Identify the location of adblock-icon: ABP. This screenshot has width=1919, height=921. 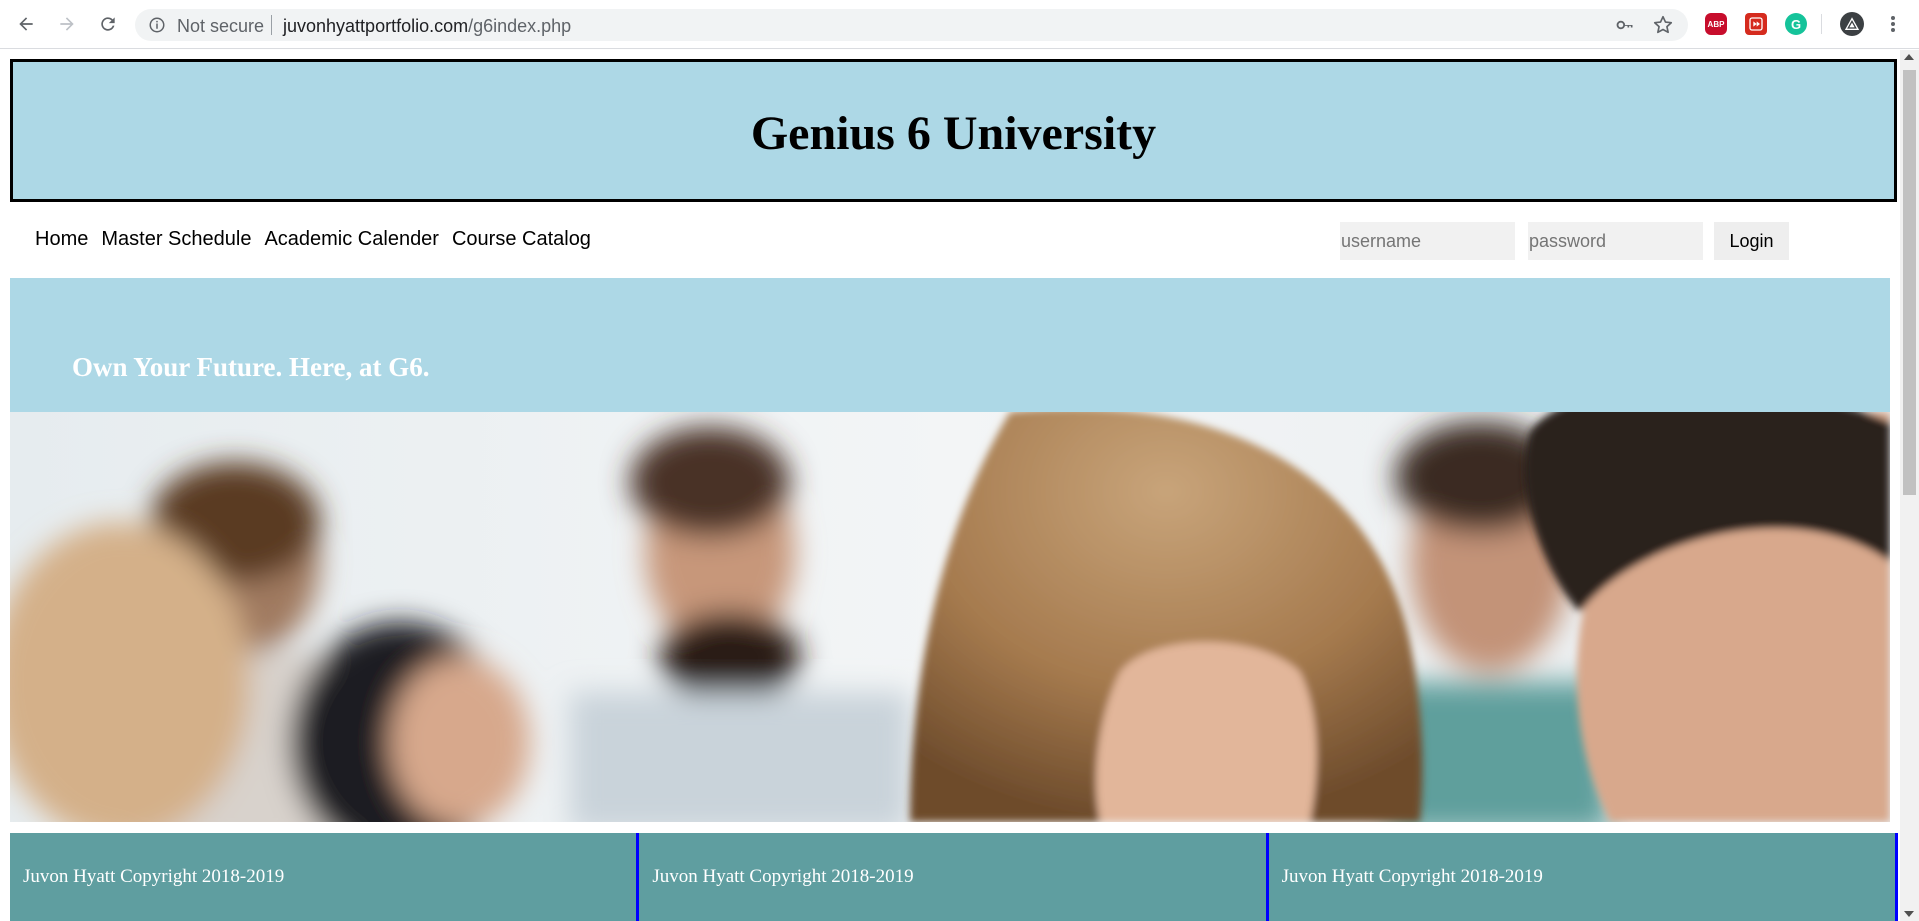
(1716, 24).